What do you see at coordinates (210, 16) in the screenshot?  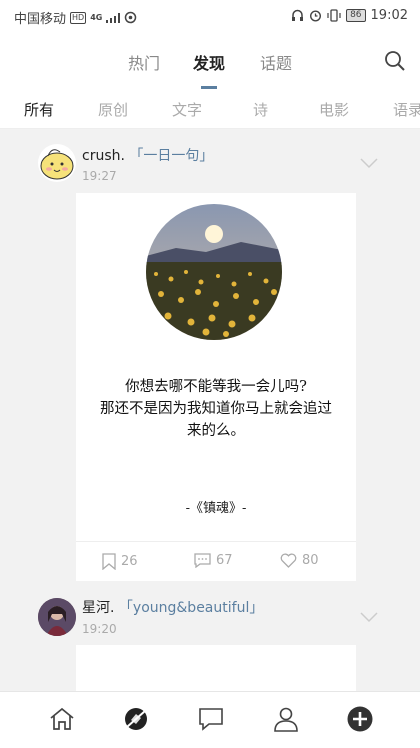 I see `status-bar: 中国移动 HD 4G 86 19:02` at bounding box center [210, 16].